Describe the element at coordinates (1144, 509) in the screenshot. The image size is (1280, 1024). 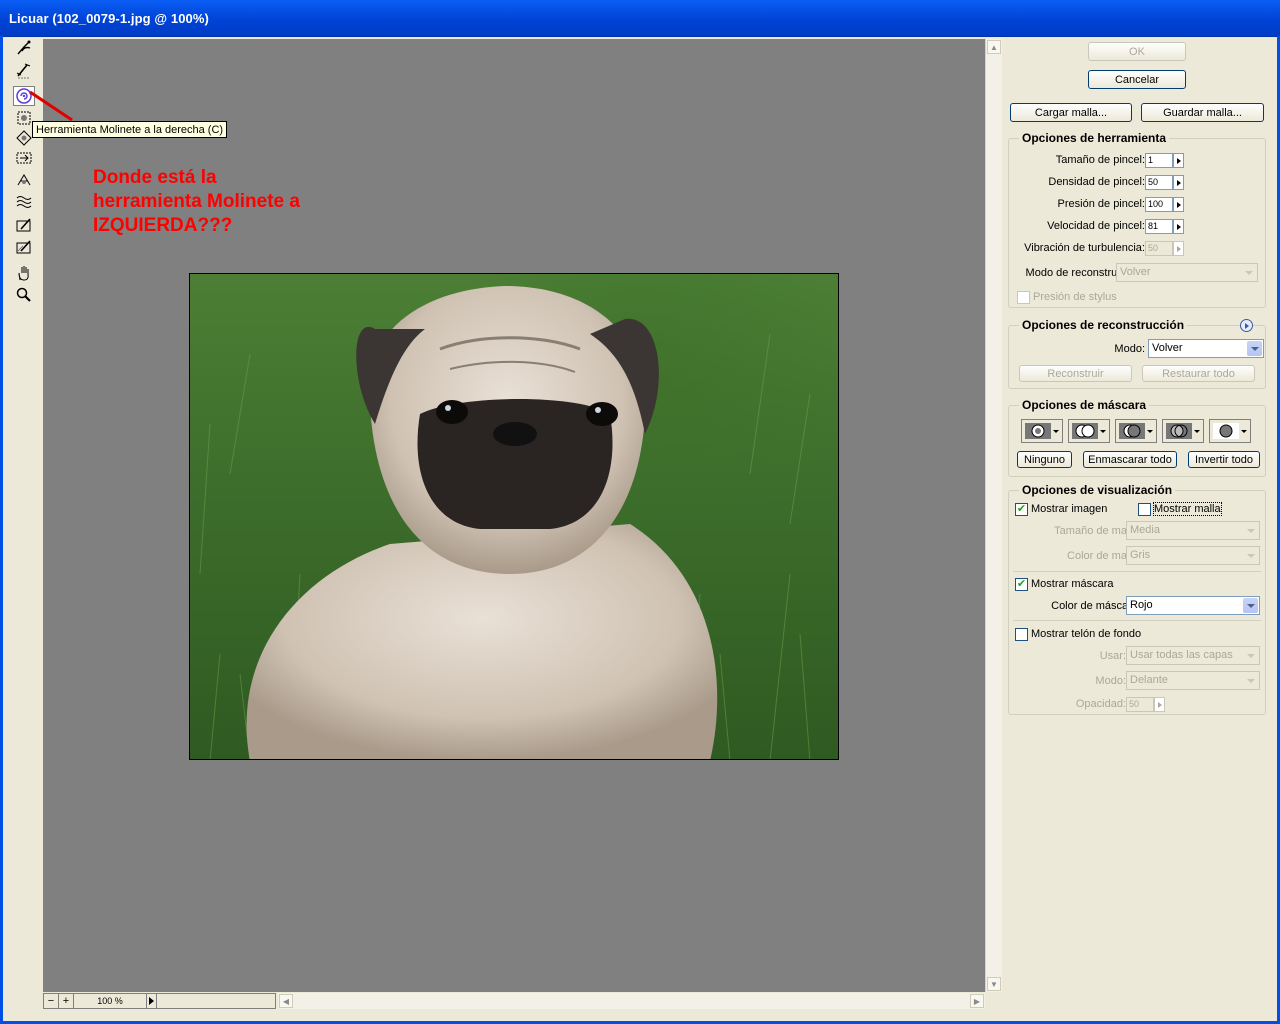
I see `show-mesh-checkbox` at that location.